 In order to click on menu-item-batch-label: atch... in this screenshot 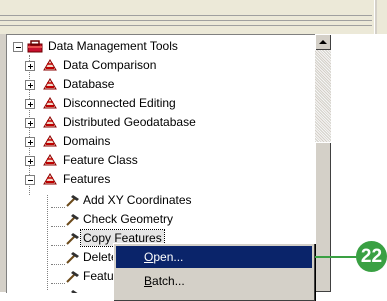, I will do `click(168, 281)`.